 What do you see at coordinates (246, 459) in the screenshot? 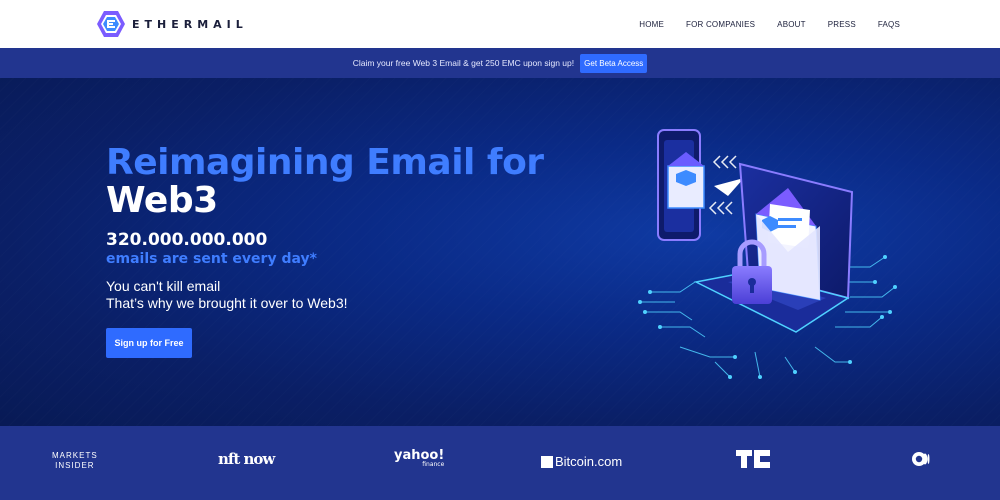
I see `nft-now-logo: nft now` at bounding box center [246, 459].